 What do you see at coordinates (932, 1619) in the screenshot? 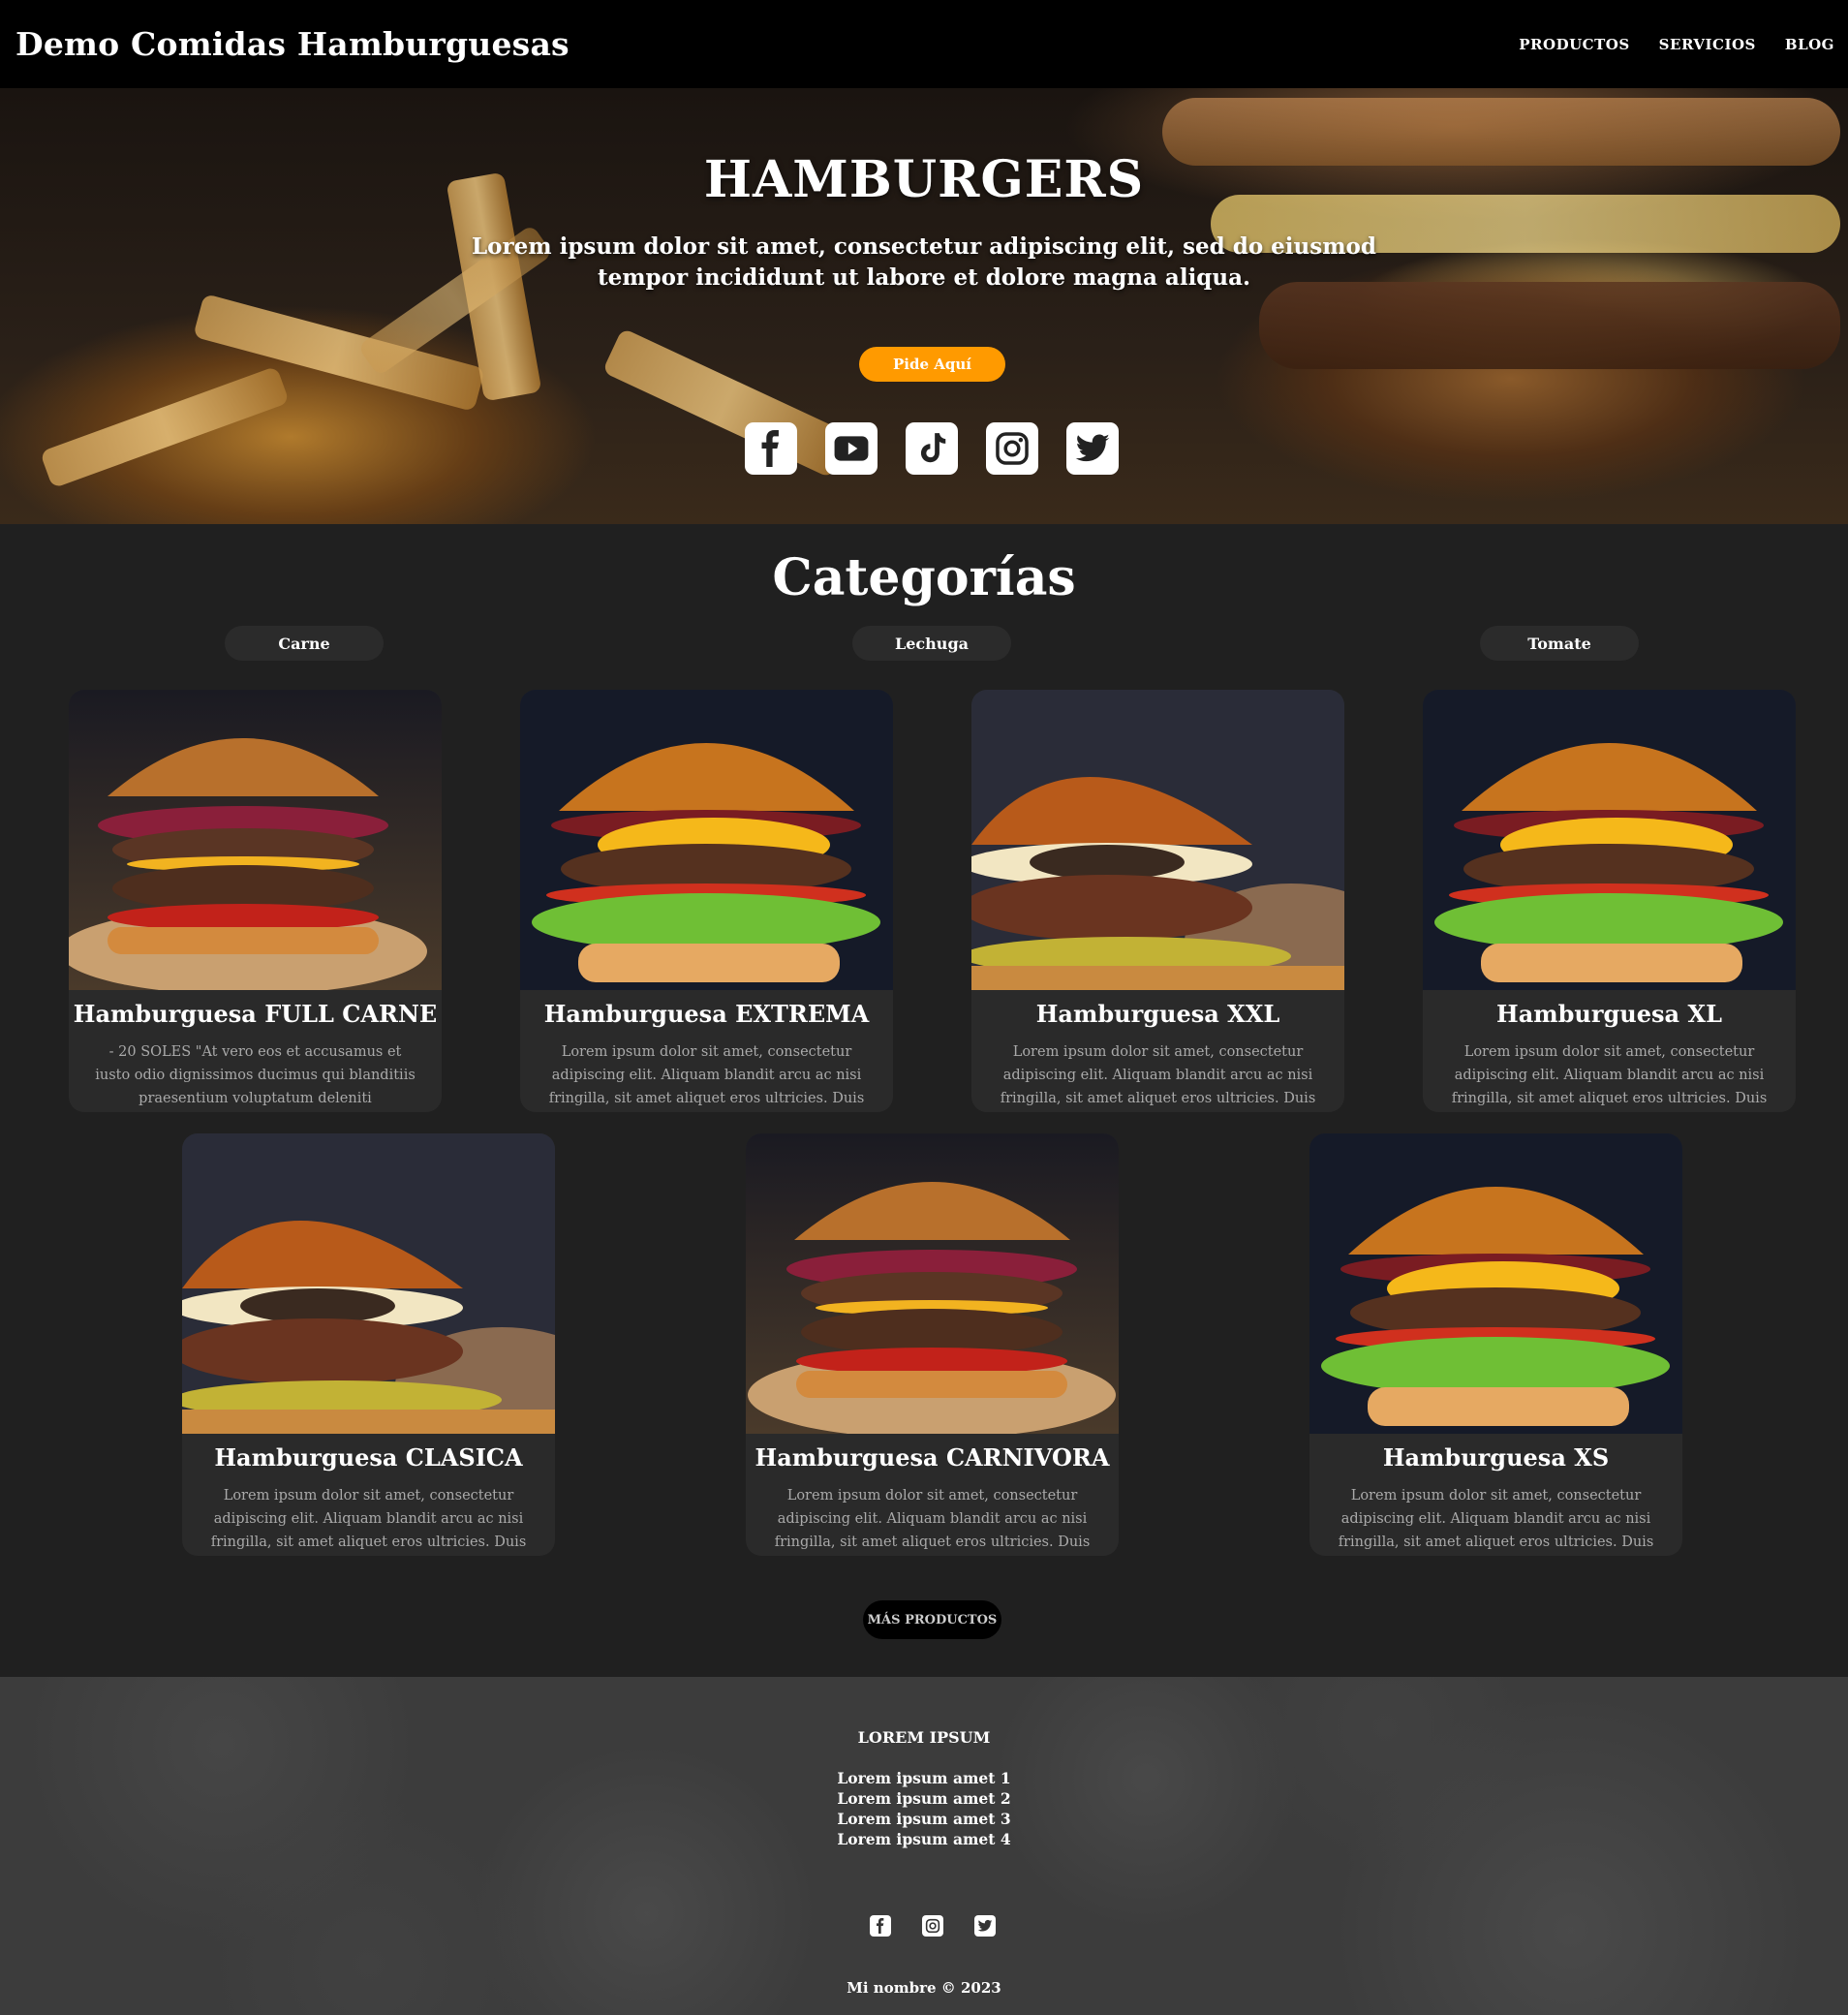
I see `more-products-button: MÁS PRODUCTOS` at bounding box center [932, 1619].